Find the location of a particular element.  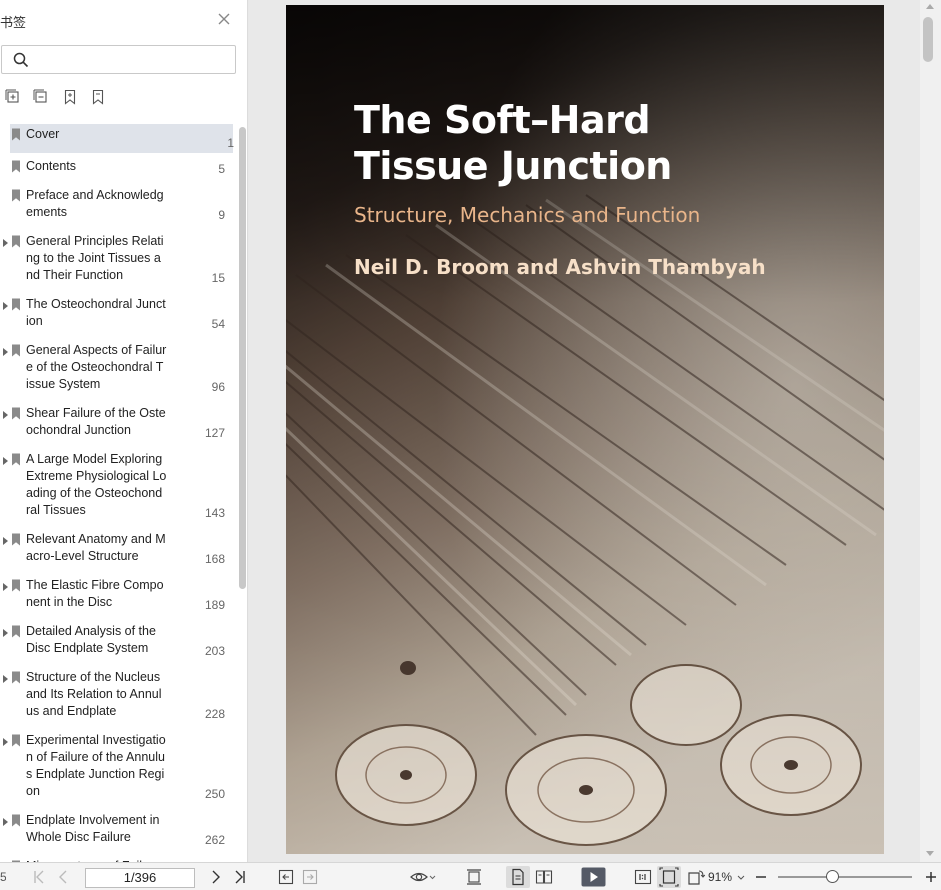

zoom-level: 91% is located at coordinates (720, 877).